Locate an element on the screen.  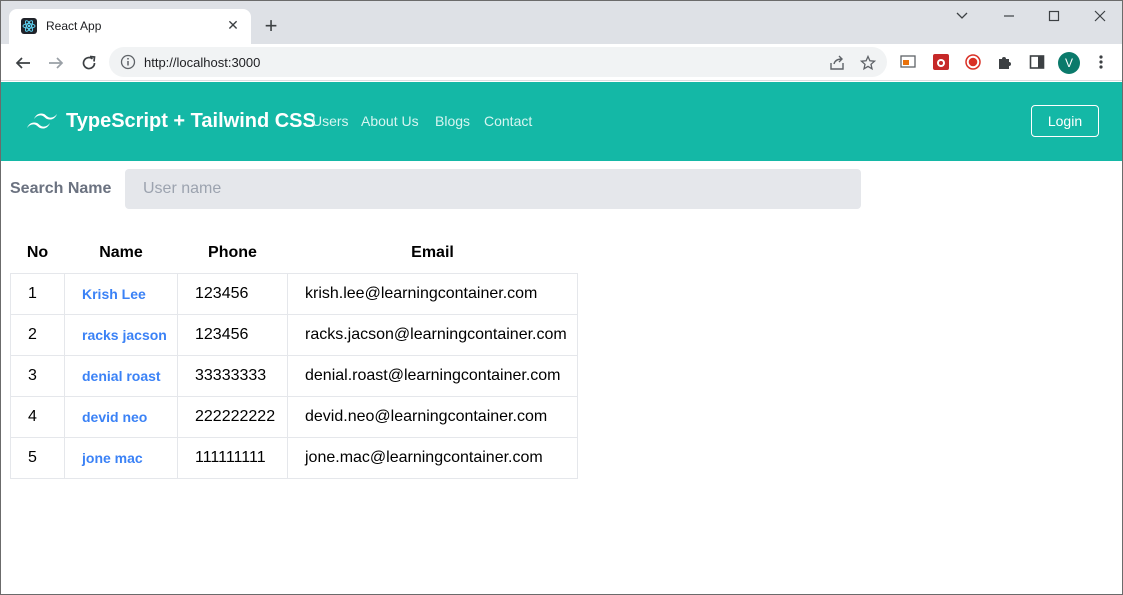
nav-link-blogs: Blogs is located at coordinates (452, 121).